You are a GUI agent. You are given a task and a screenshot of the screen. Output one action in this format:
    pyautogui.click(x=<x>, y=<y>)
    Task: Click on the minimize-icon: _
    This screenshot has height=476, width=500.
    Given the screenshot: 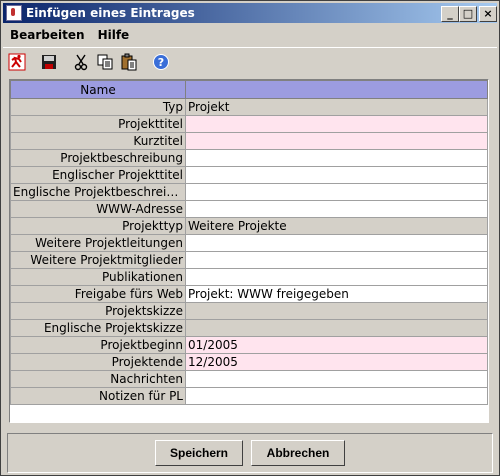 What is the action you would take?
    pyautogui.click(x=450, y=14)
    